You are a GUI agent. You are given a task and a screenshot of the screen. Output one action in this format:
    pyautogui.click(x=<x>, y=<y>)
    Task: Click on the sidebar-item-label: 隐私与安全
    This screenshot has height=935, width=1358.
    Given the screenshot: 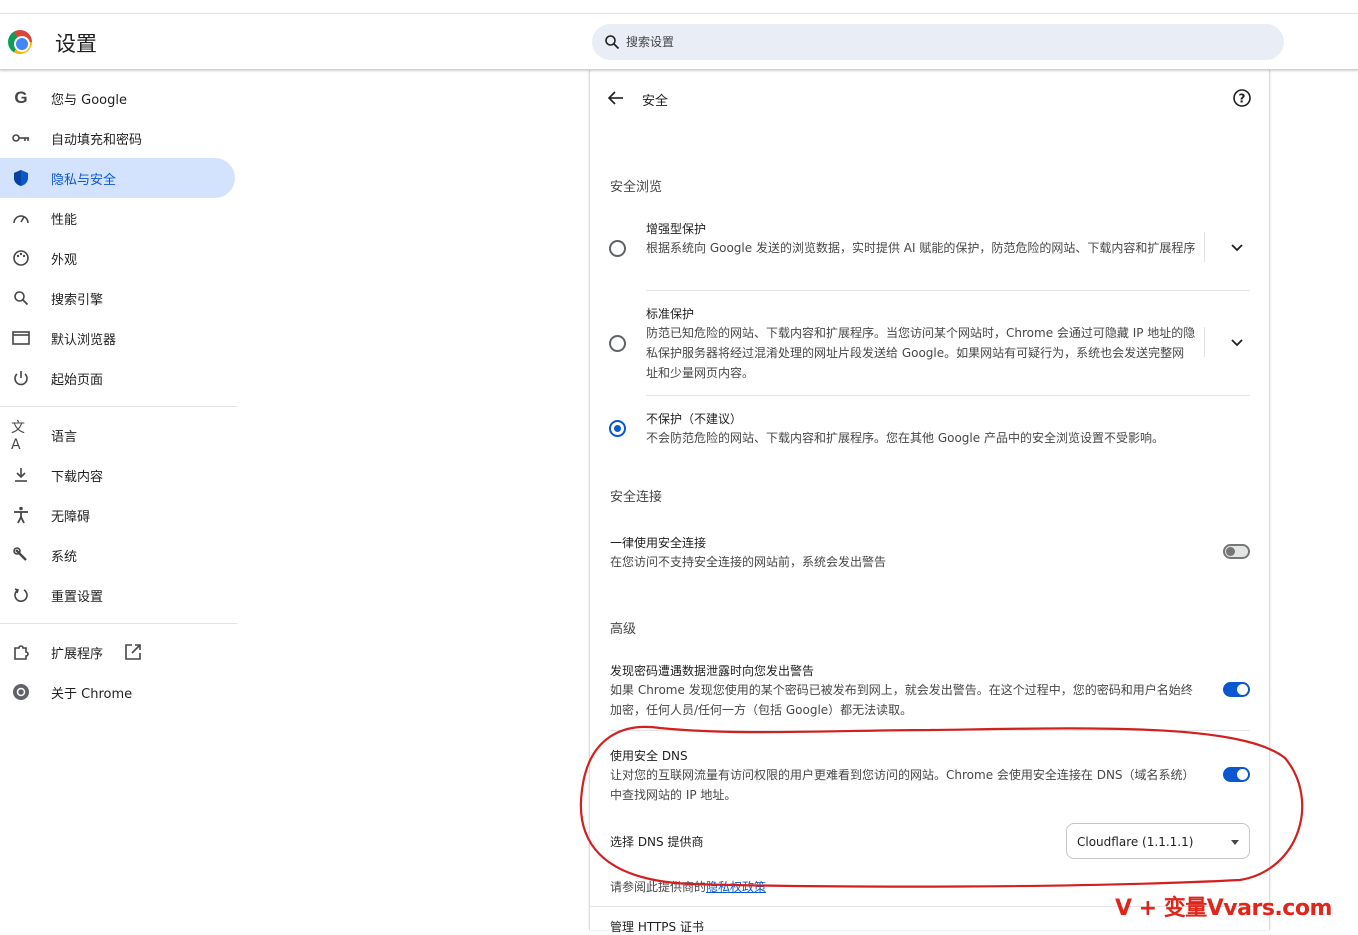 What is the action you would take?
    pyautogui.click(x=84, y=180)
    